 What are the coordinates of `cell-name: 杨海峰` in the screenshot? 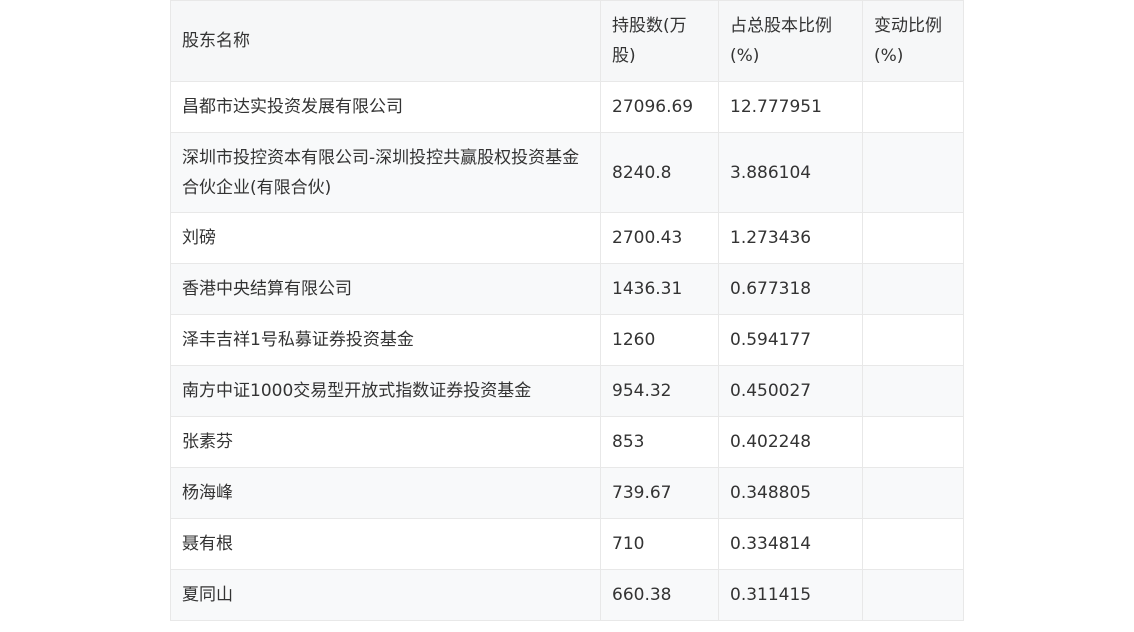 It's located at (385, 493).